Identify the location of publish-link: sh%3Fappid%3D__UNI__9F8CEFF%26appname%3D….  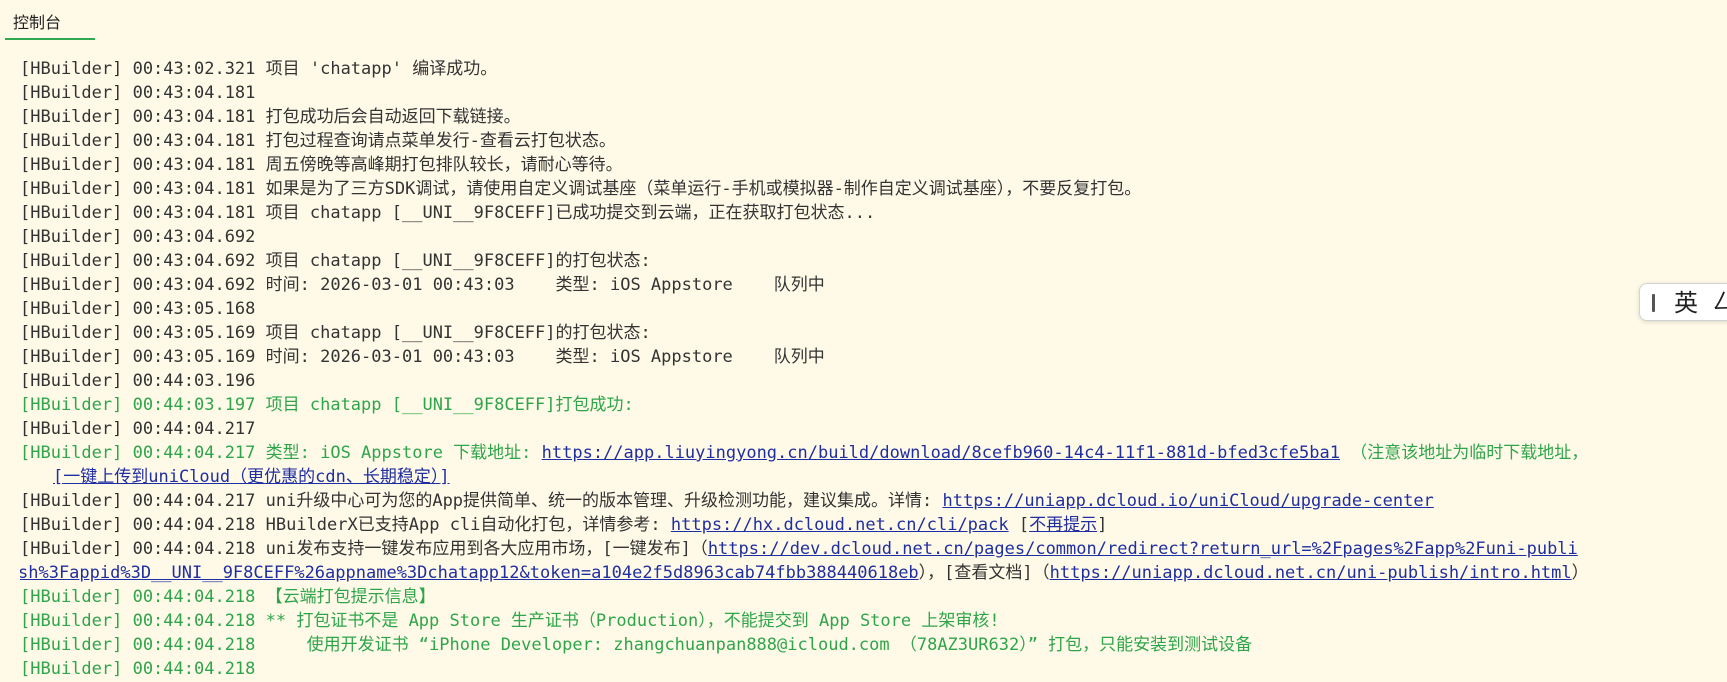
(469, 573).